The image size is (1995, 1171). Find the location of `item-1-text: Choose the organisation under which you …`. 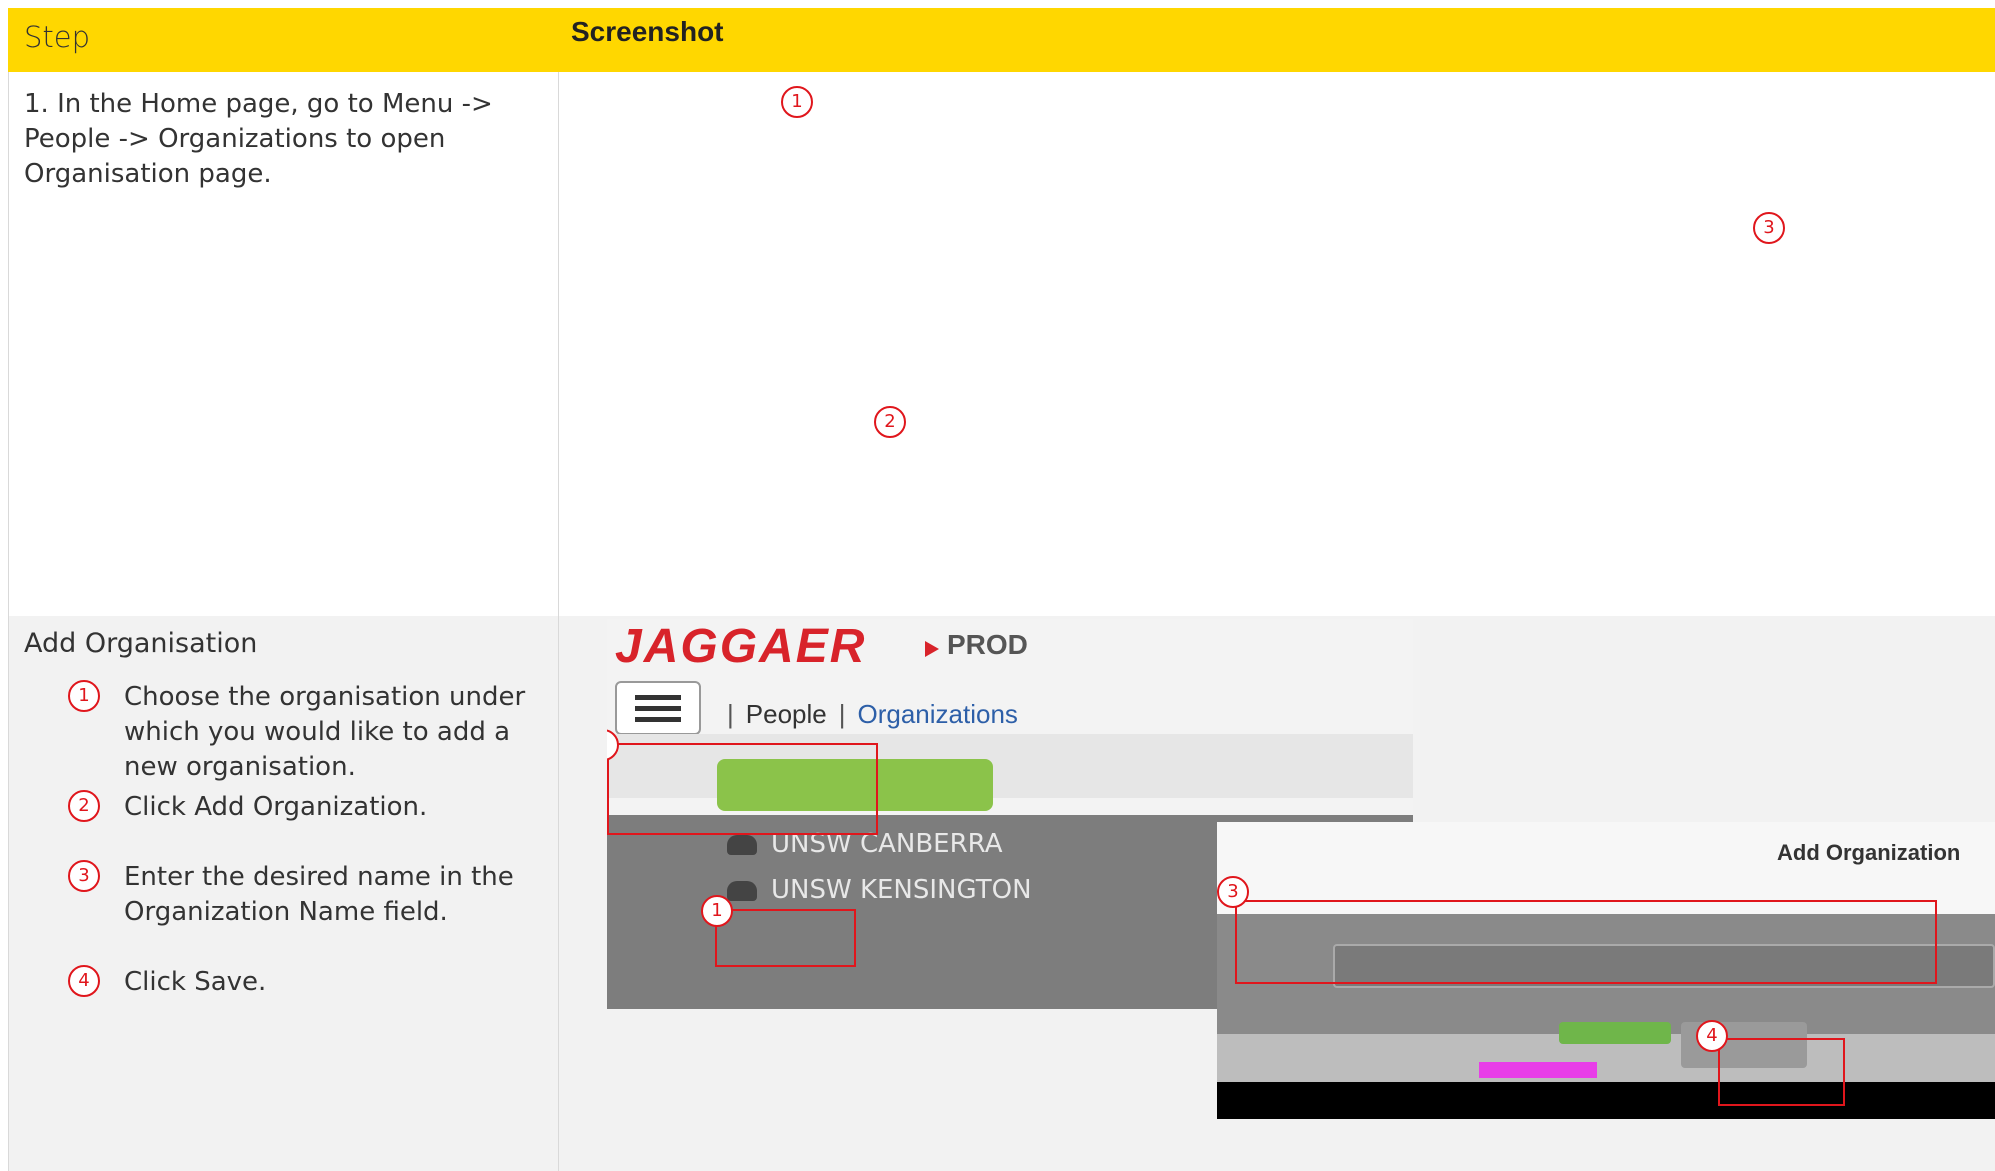

item-1-text: Choose the organisation under which you … is located at coordinates (325, 732).